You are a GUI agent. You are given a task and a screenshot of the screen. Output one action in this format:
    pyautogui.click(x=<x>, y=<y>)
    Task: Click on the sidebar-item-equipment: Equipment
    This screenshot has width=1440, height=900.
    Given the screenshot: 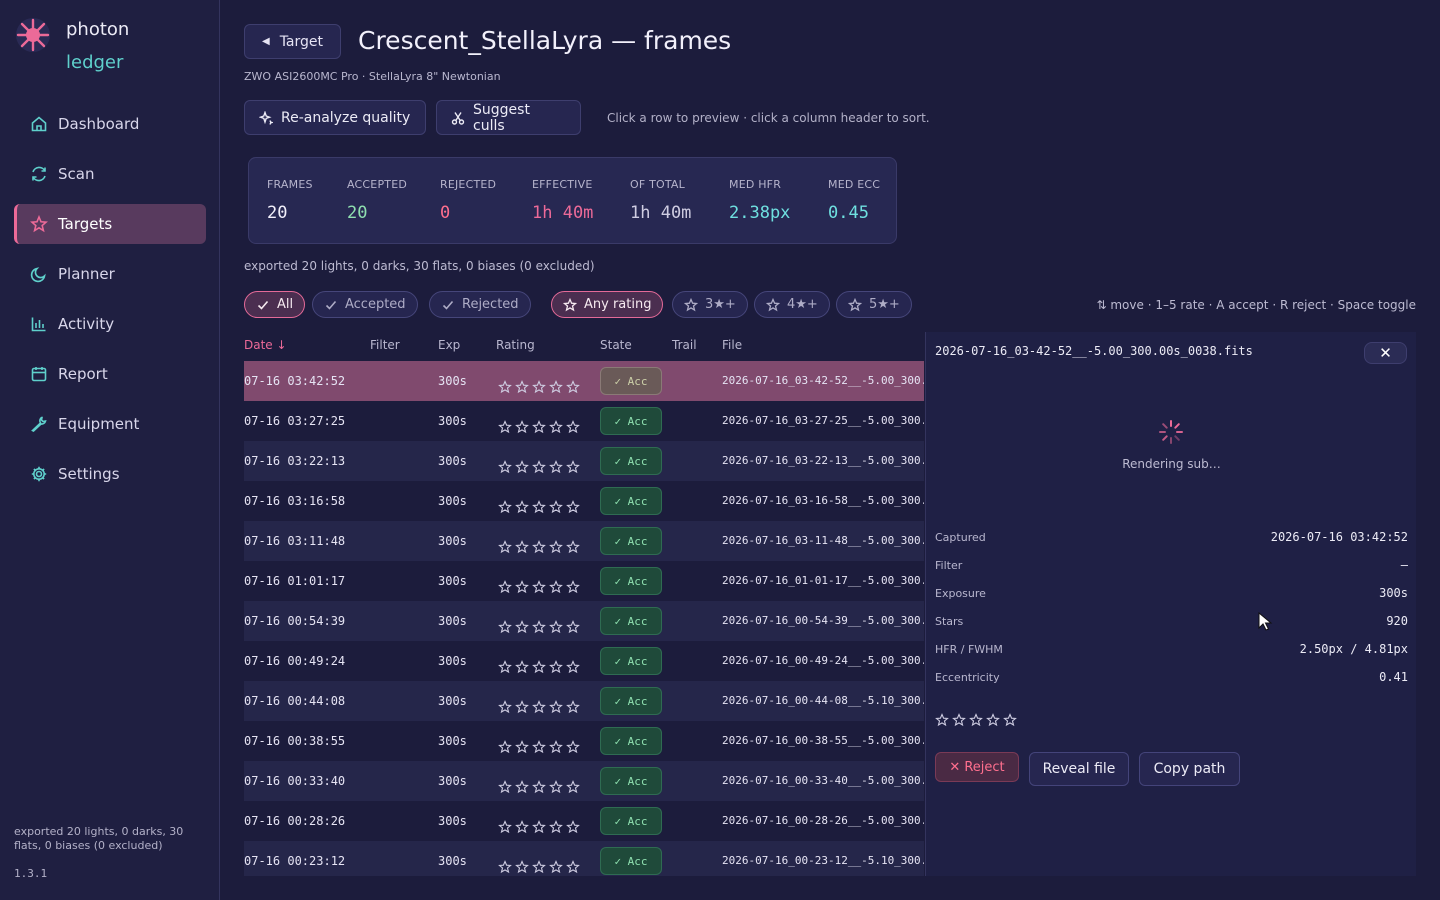 What is the action you would take?
    pyautogui.click(x=110, y=424)
    